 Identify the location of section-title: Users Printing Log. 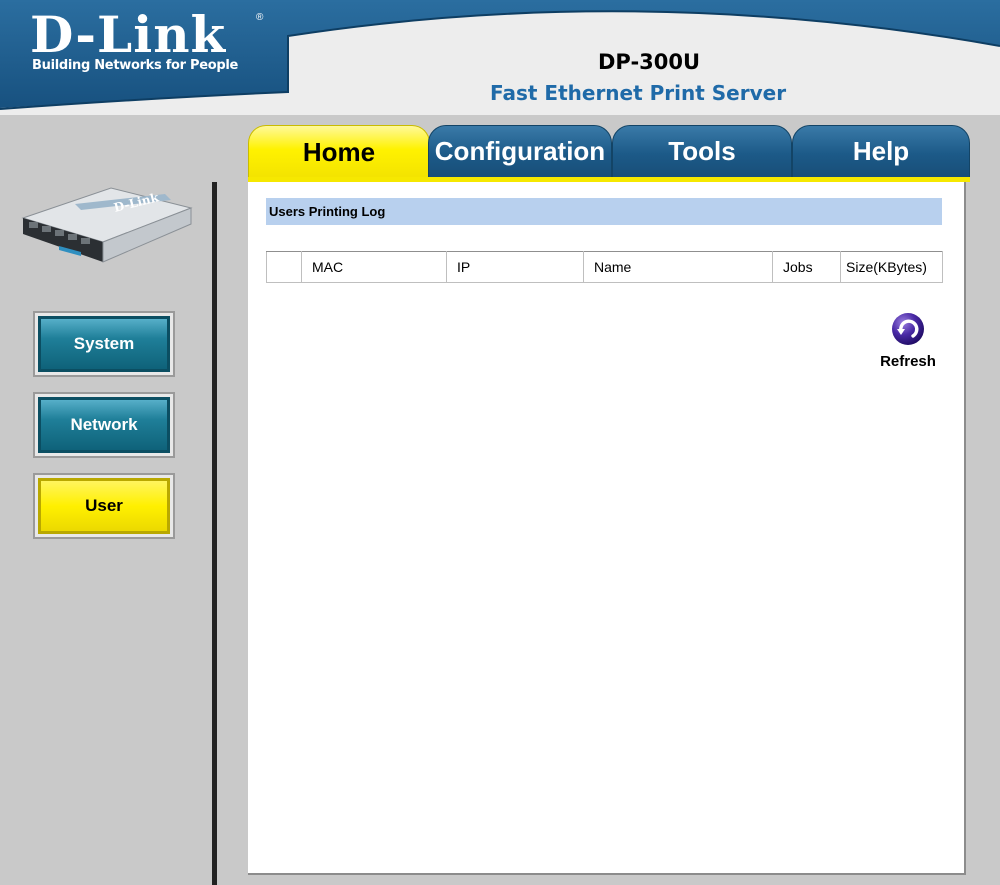
(327, 211).